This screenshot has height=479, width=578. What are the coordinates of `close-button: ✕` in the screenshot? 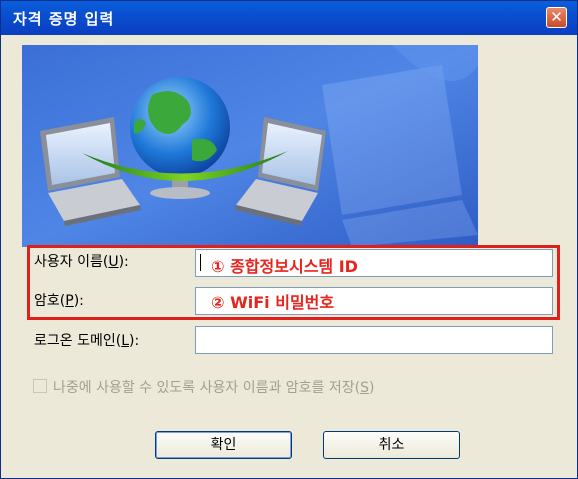 It's located at (556, 17).